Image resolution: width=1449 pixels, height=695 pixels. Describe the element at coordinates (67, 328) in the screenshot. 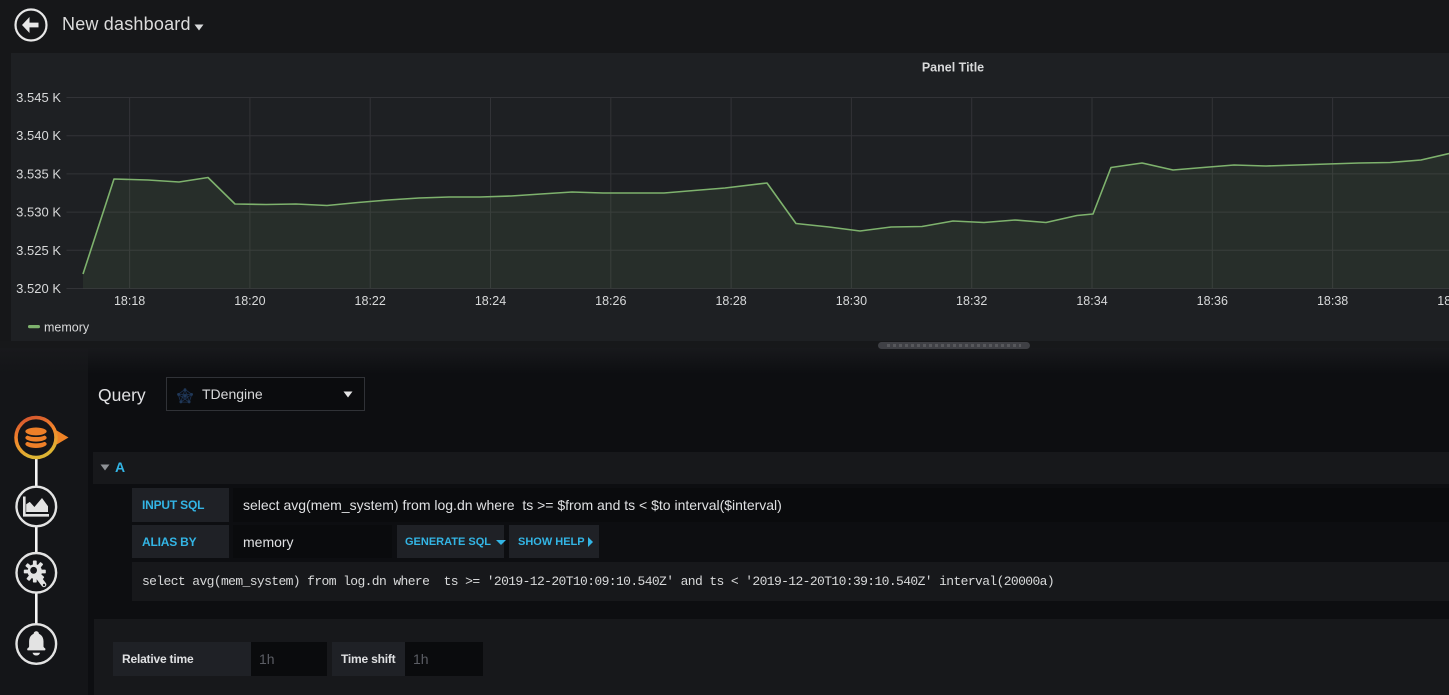

I see `svg-text: memory` at that location.